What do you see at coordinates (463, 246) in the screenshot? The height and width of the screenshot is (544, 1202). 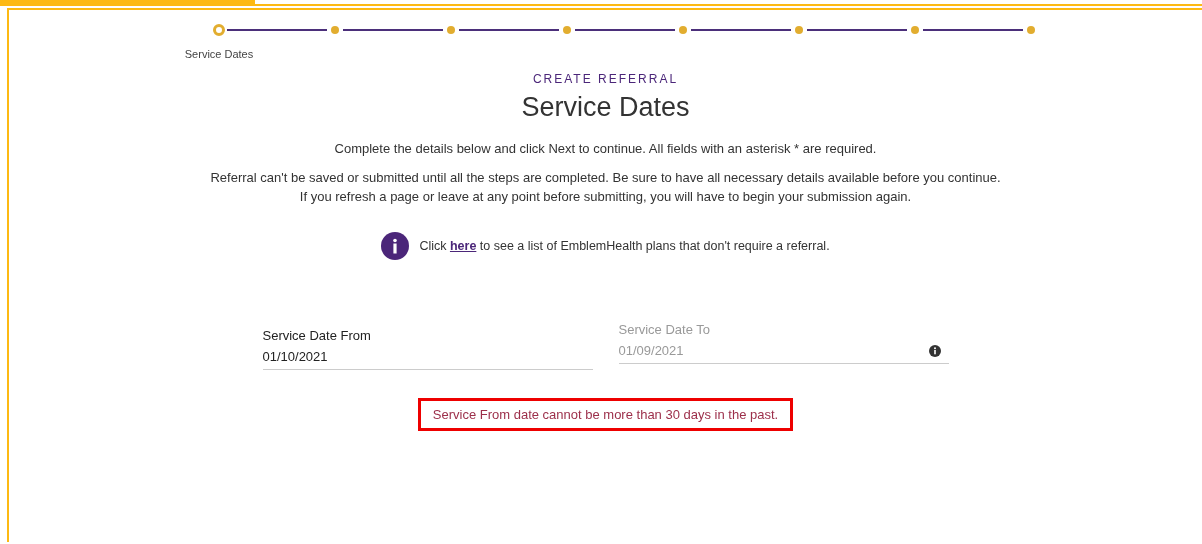 I see `here-link: here` at bounding box center [463, 246].